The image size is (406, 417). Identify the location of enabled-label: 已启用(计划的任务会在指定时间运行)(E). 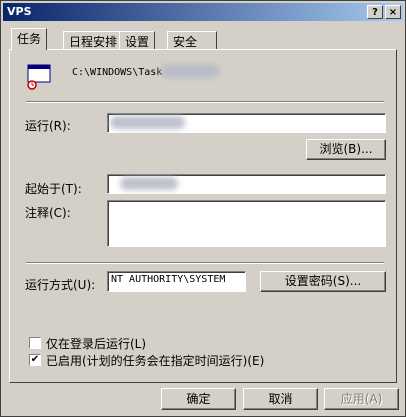
(155, 361).